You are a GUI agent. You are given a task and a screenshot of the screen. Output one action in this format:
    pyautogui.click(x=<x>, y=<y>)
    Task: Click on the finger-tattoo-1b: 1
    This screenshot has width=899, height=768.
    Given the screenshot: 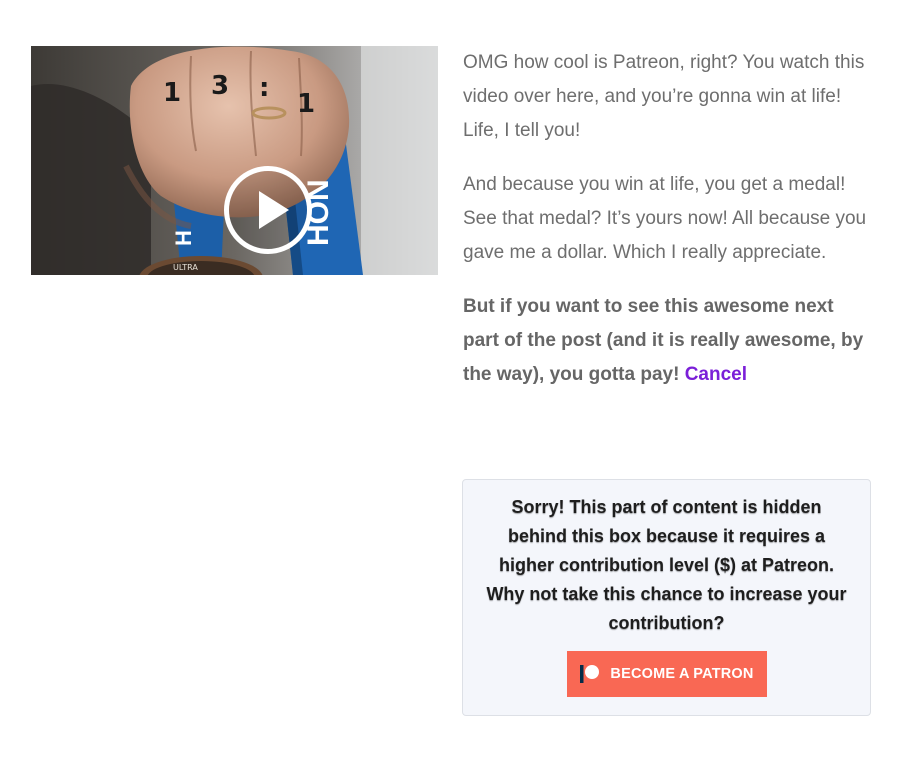 What is the action you would take?
    pyautogui.click(x=306, y=104)
    